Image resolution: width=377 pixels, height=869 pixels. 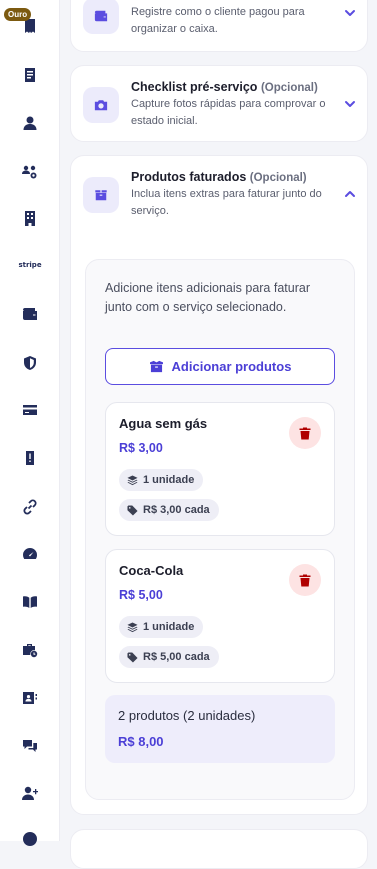 I want to click on alert-badge-icon, so click(x=30, y=458).